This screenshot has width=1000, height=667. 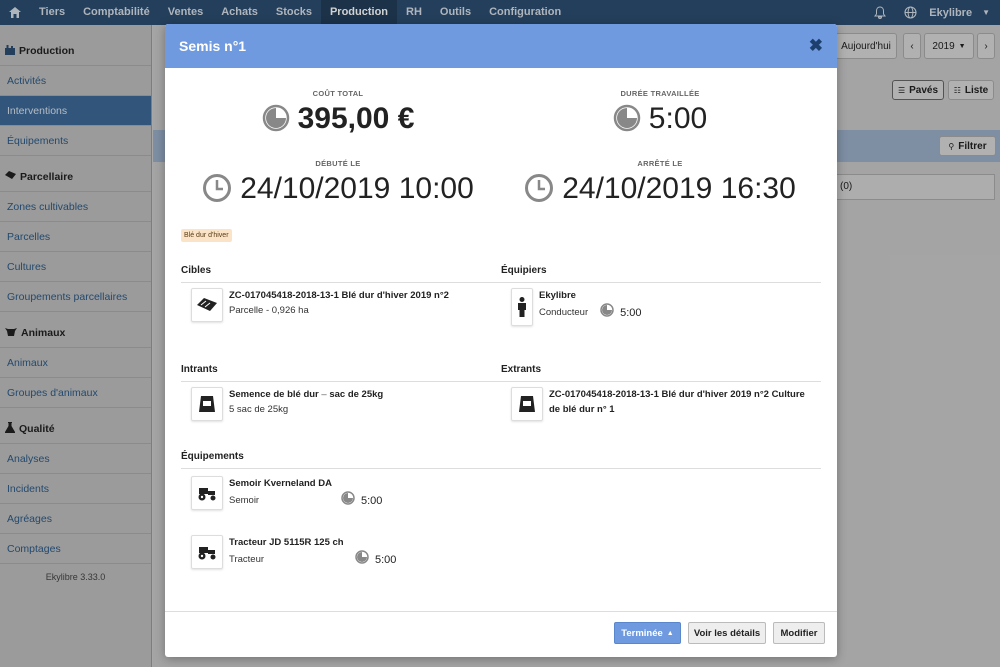 What do you see at coordinates (557, 295) in the screenshot?
I see `doer-name: Ekylibre` at bounding box center [557, 295].